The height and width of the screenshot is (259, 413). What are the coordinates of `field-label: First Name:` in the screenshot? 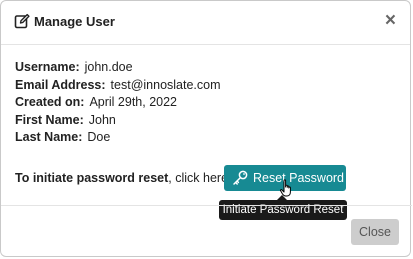 It's located at (49, 119).